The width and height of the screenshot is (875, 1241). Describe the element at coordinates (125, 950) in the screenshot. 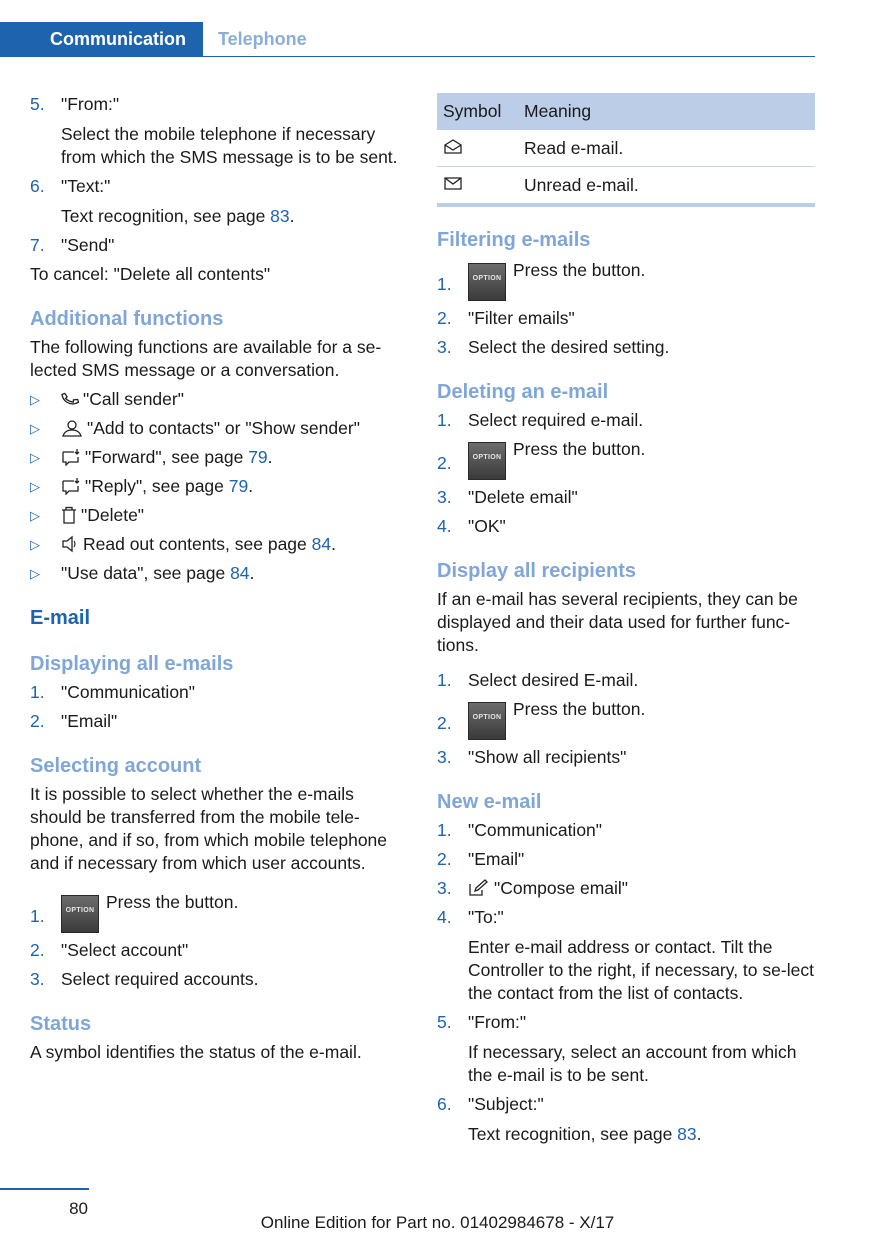

I see `step-text: "Select account"` at that location.